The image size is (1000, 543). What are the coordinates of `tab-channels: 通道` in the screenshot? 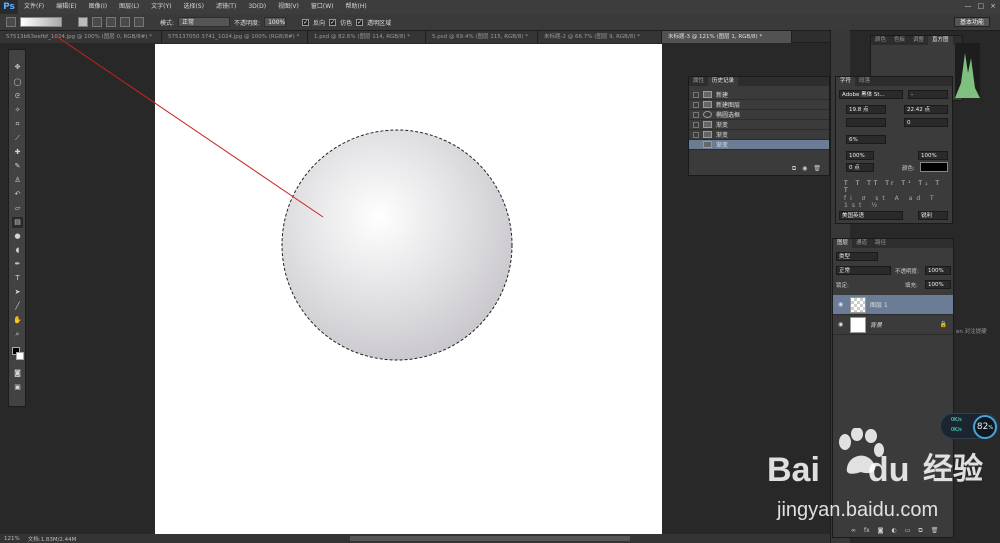 It's located at (861, 243).